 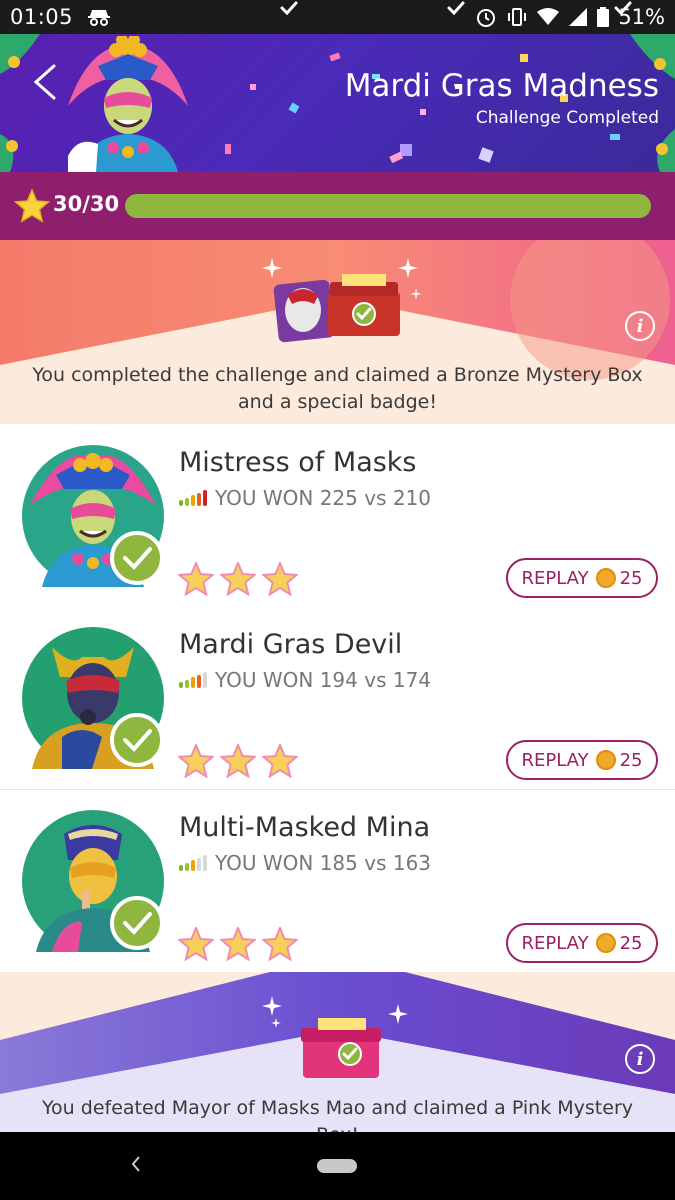 I want to click on result-text: YOU WON 225 vs 210, so click(x=323, y=498).